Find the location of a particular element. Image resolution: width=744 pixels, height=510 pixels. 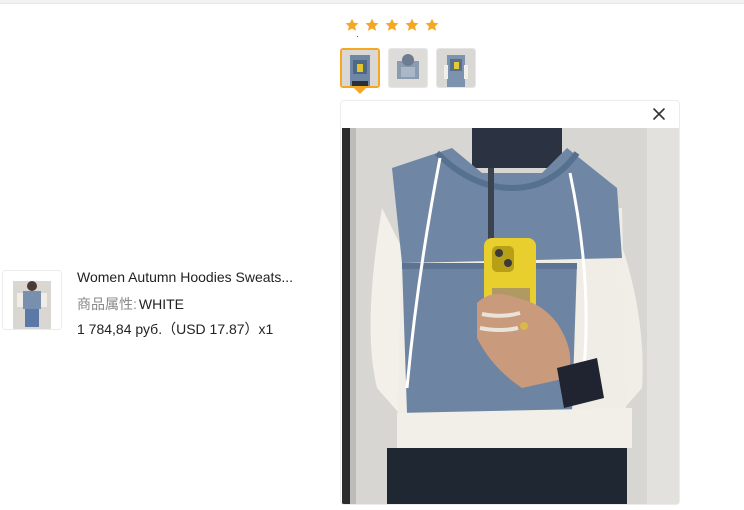

preview-header is located at coordinates (510, 114).